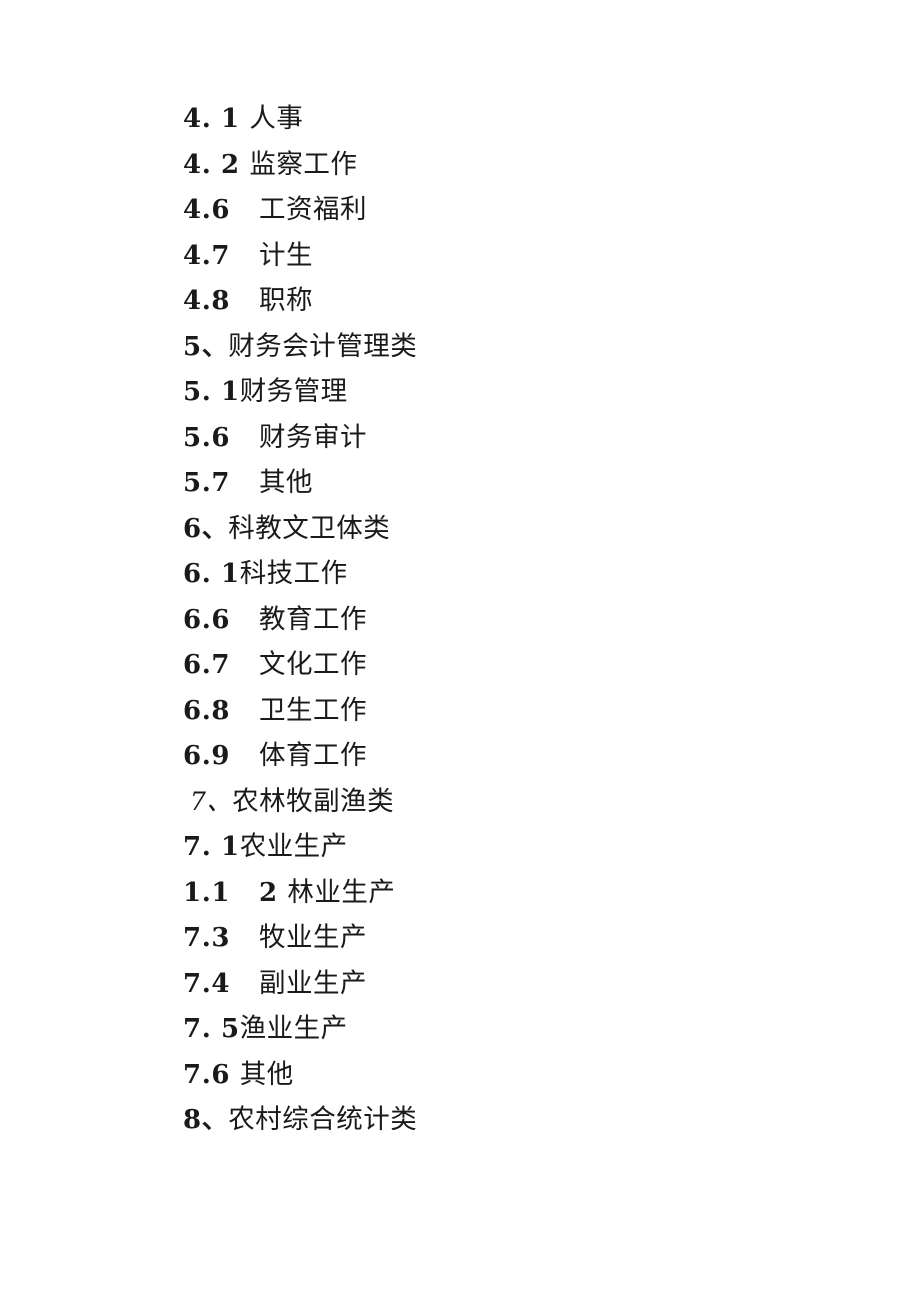  Describe the element at coordinates (323, 346) in the screenshot. I see `entry-label: 财务会计管理类` at that location.